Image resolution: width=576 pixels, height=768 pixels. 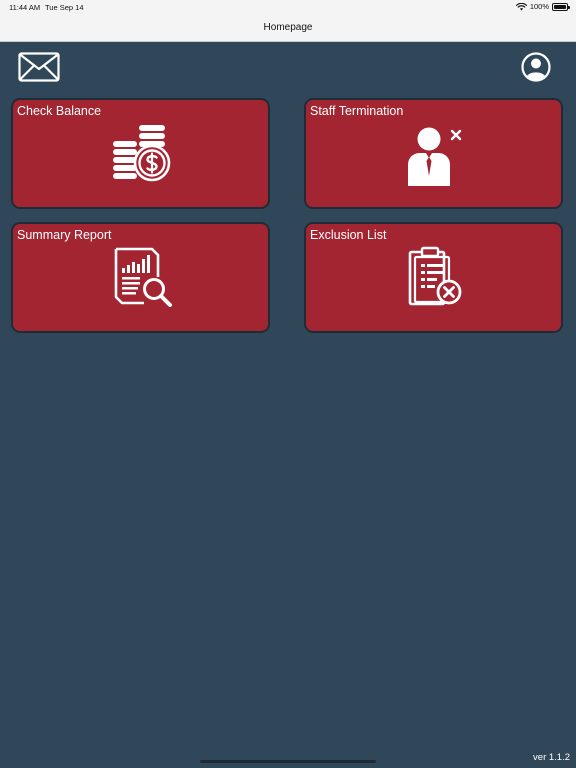 I want to click on home-indicator, so click(x=288, y=761).